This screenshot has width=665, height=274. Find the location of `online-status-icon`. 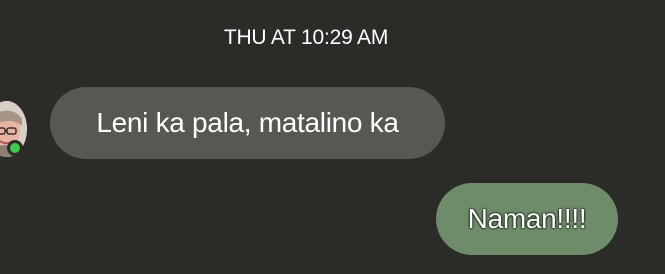

online-status-icon is located at coordinates (15, 148).